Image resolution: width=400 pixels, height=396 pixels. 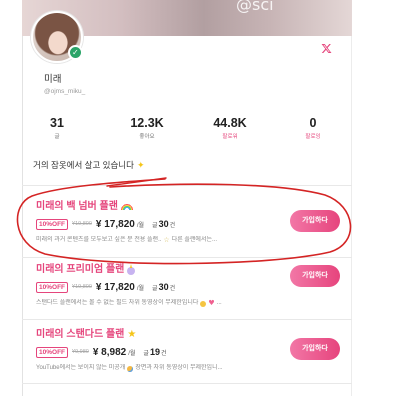 What do you see at coordinates (80, 334) in the screenshot?
I see `plan-title-text: 미래의 스탠다드 플랜` at bounding box center [80, 334].